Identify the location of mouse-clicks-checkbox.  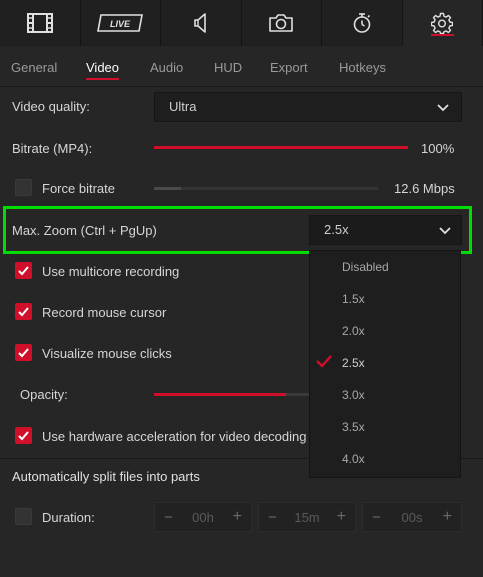
(23, 352).